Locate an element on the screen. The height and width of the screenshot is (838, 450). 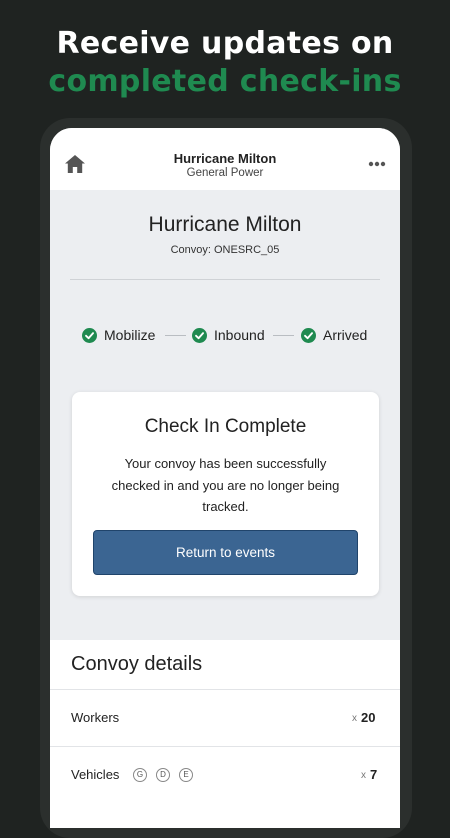
card-title: Check In Complete is located at coordinates (225, 426).